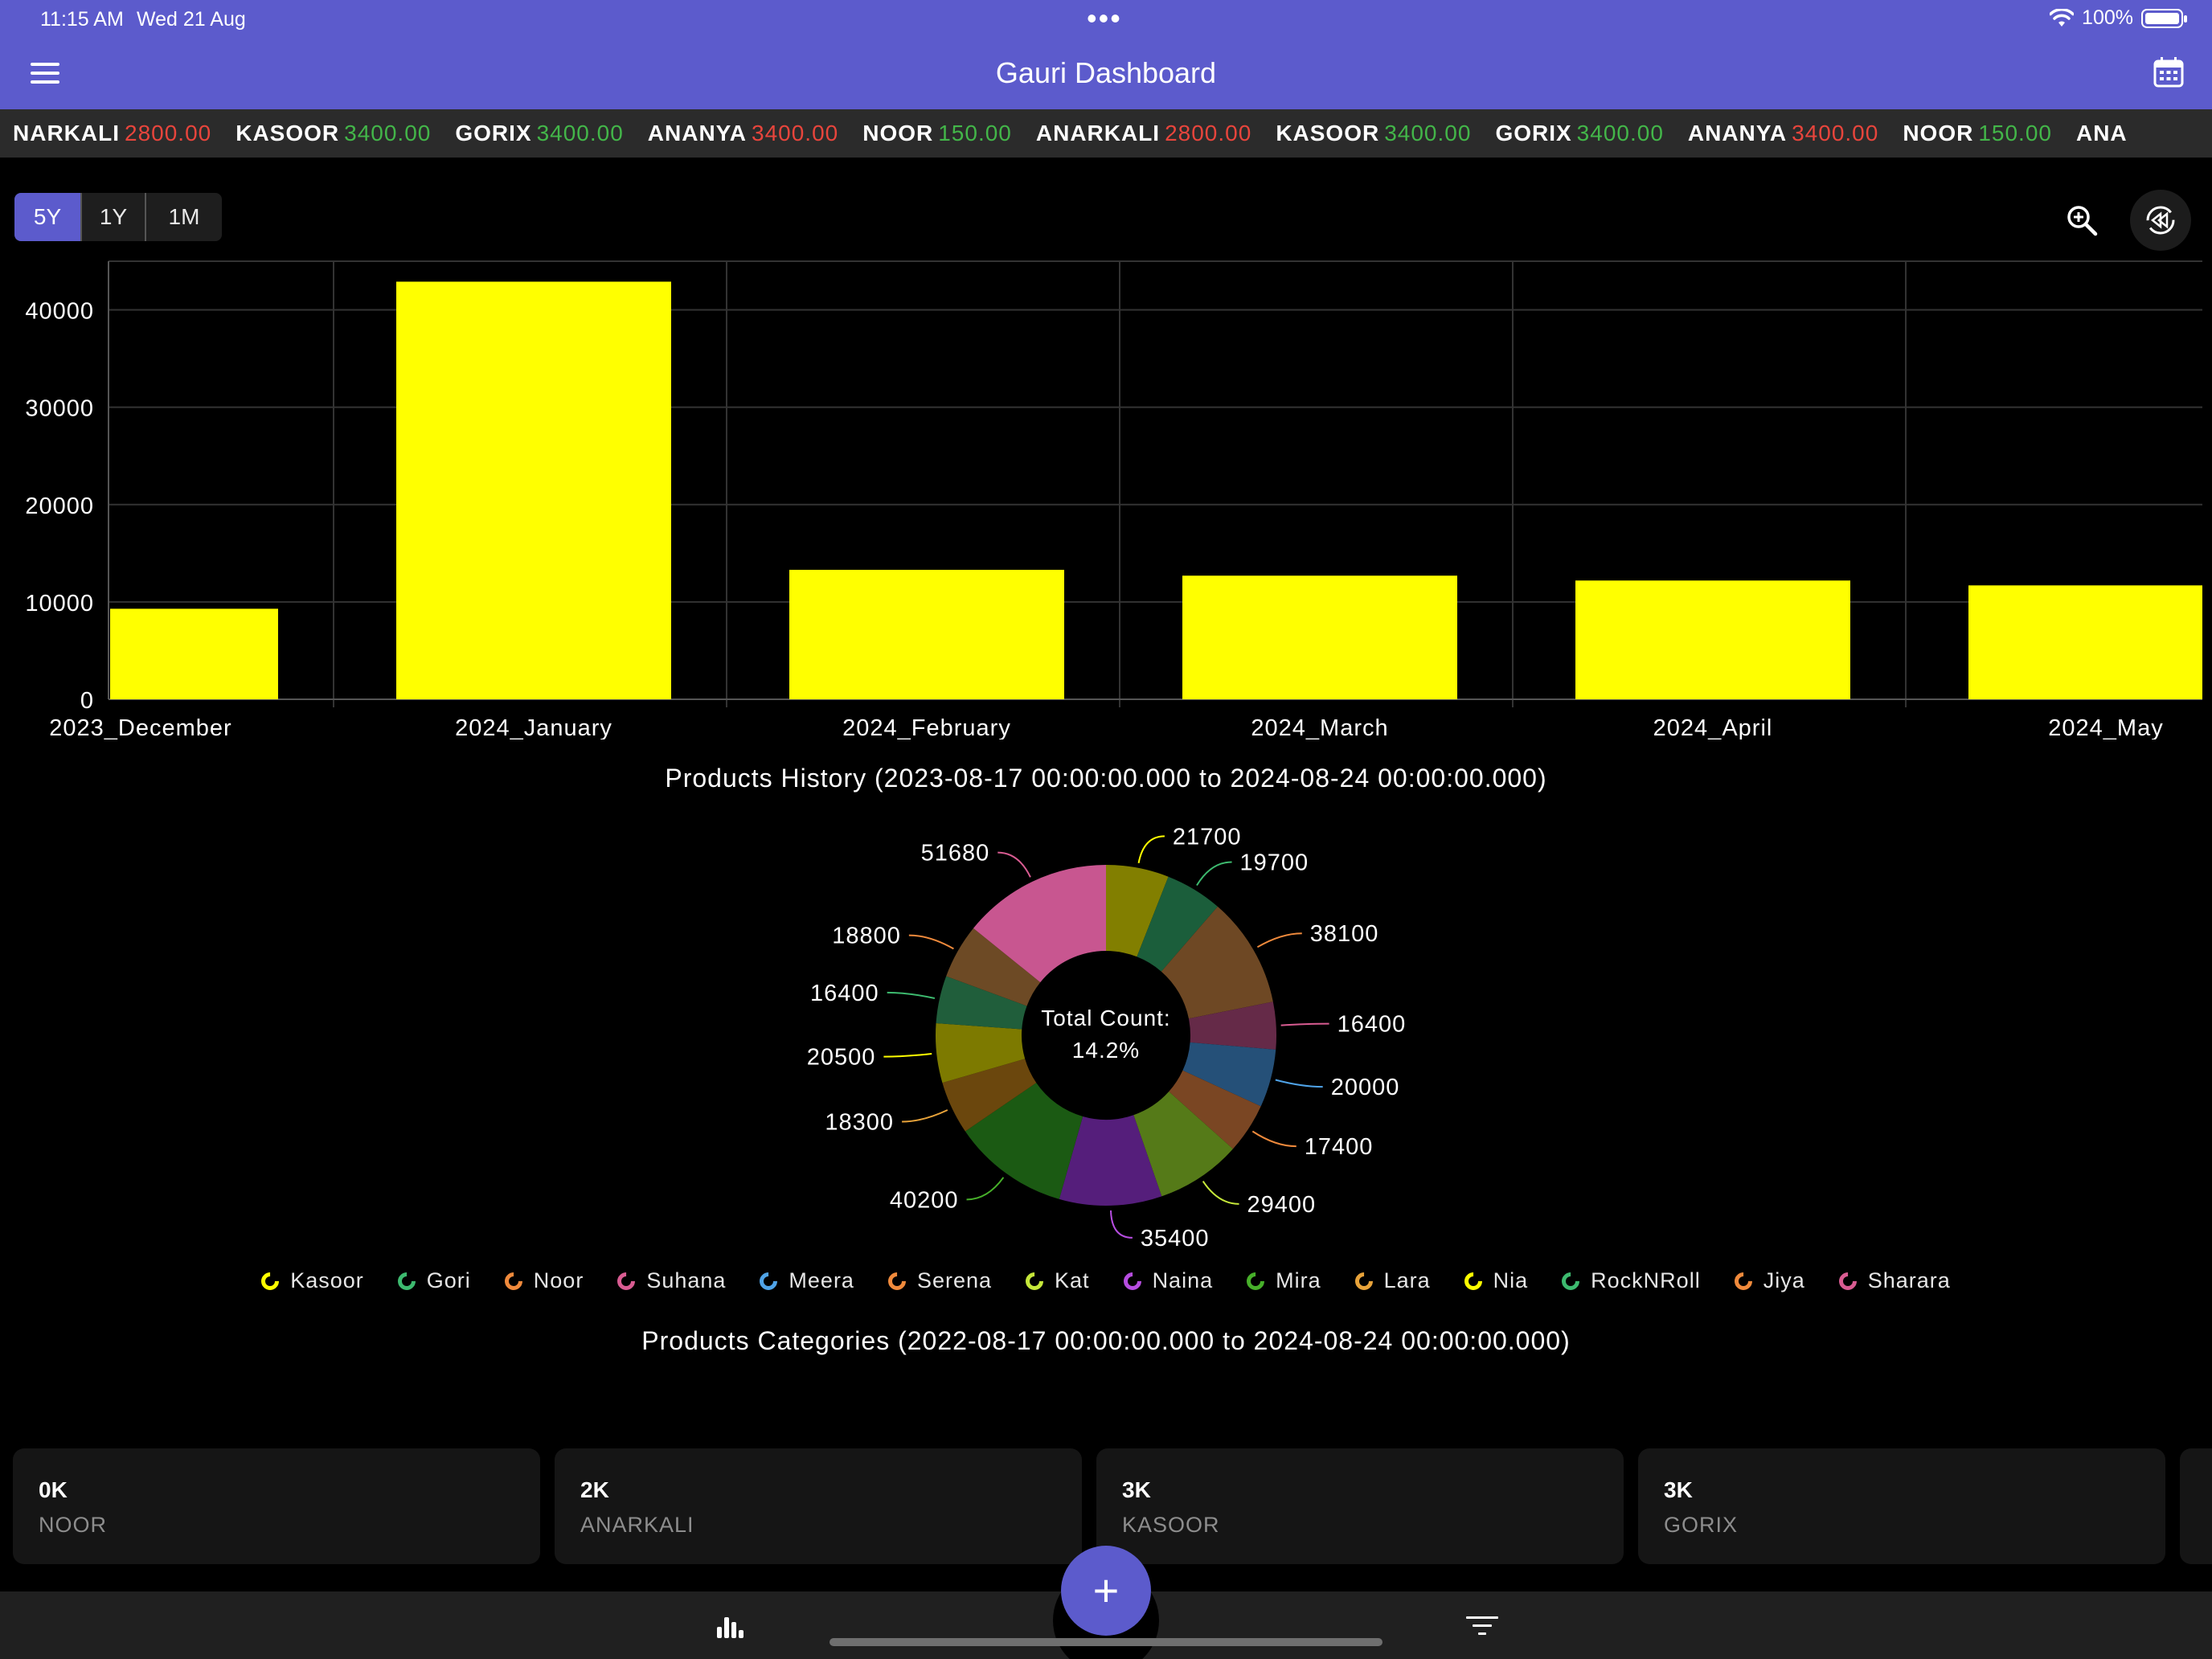 The width and height of the screenshot is (2212, 1659). What do you see at coordinates (1646, 1280) in the screenshot?
I see `legend-label: RockNRoll` at bounding box center [1646, 1280].